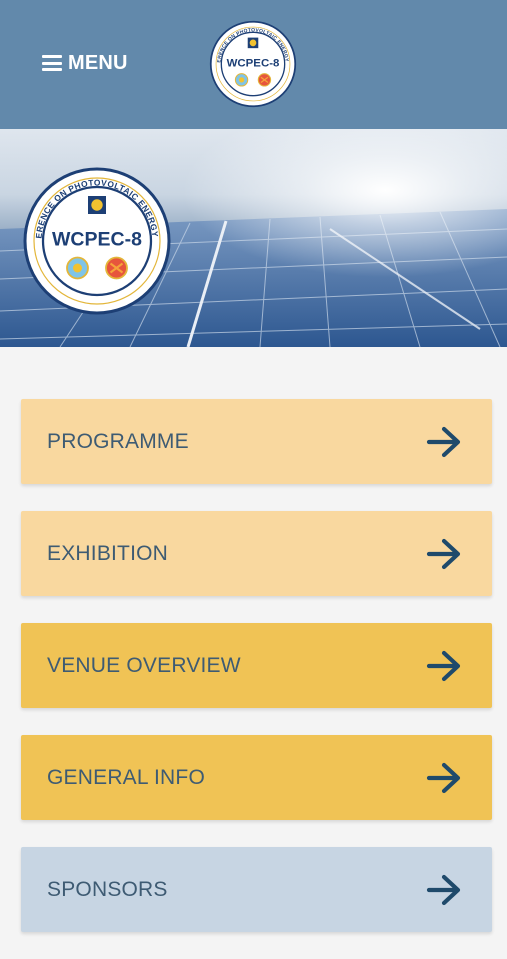 The width and height of the screenshot is (507, 959). I want to click on nav-general-info: GENERAL INFO, so click(256, 777).